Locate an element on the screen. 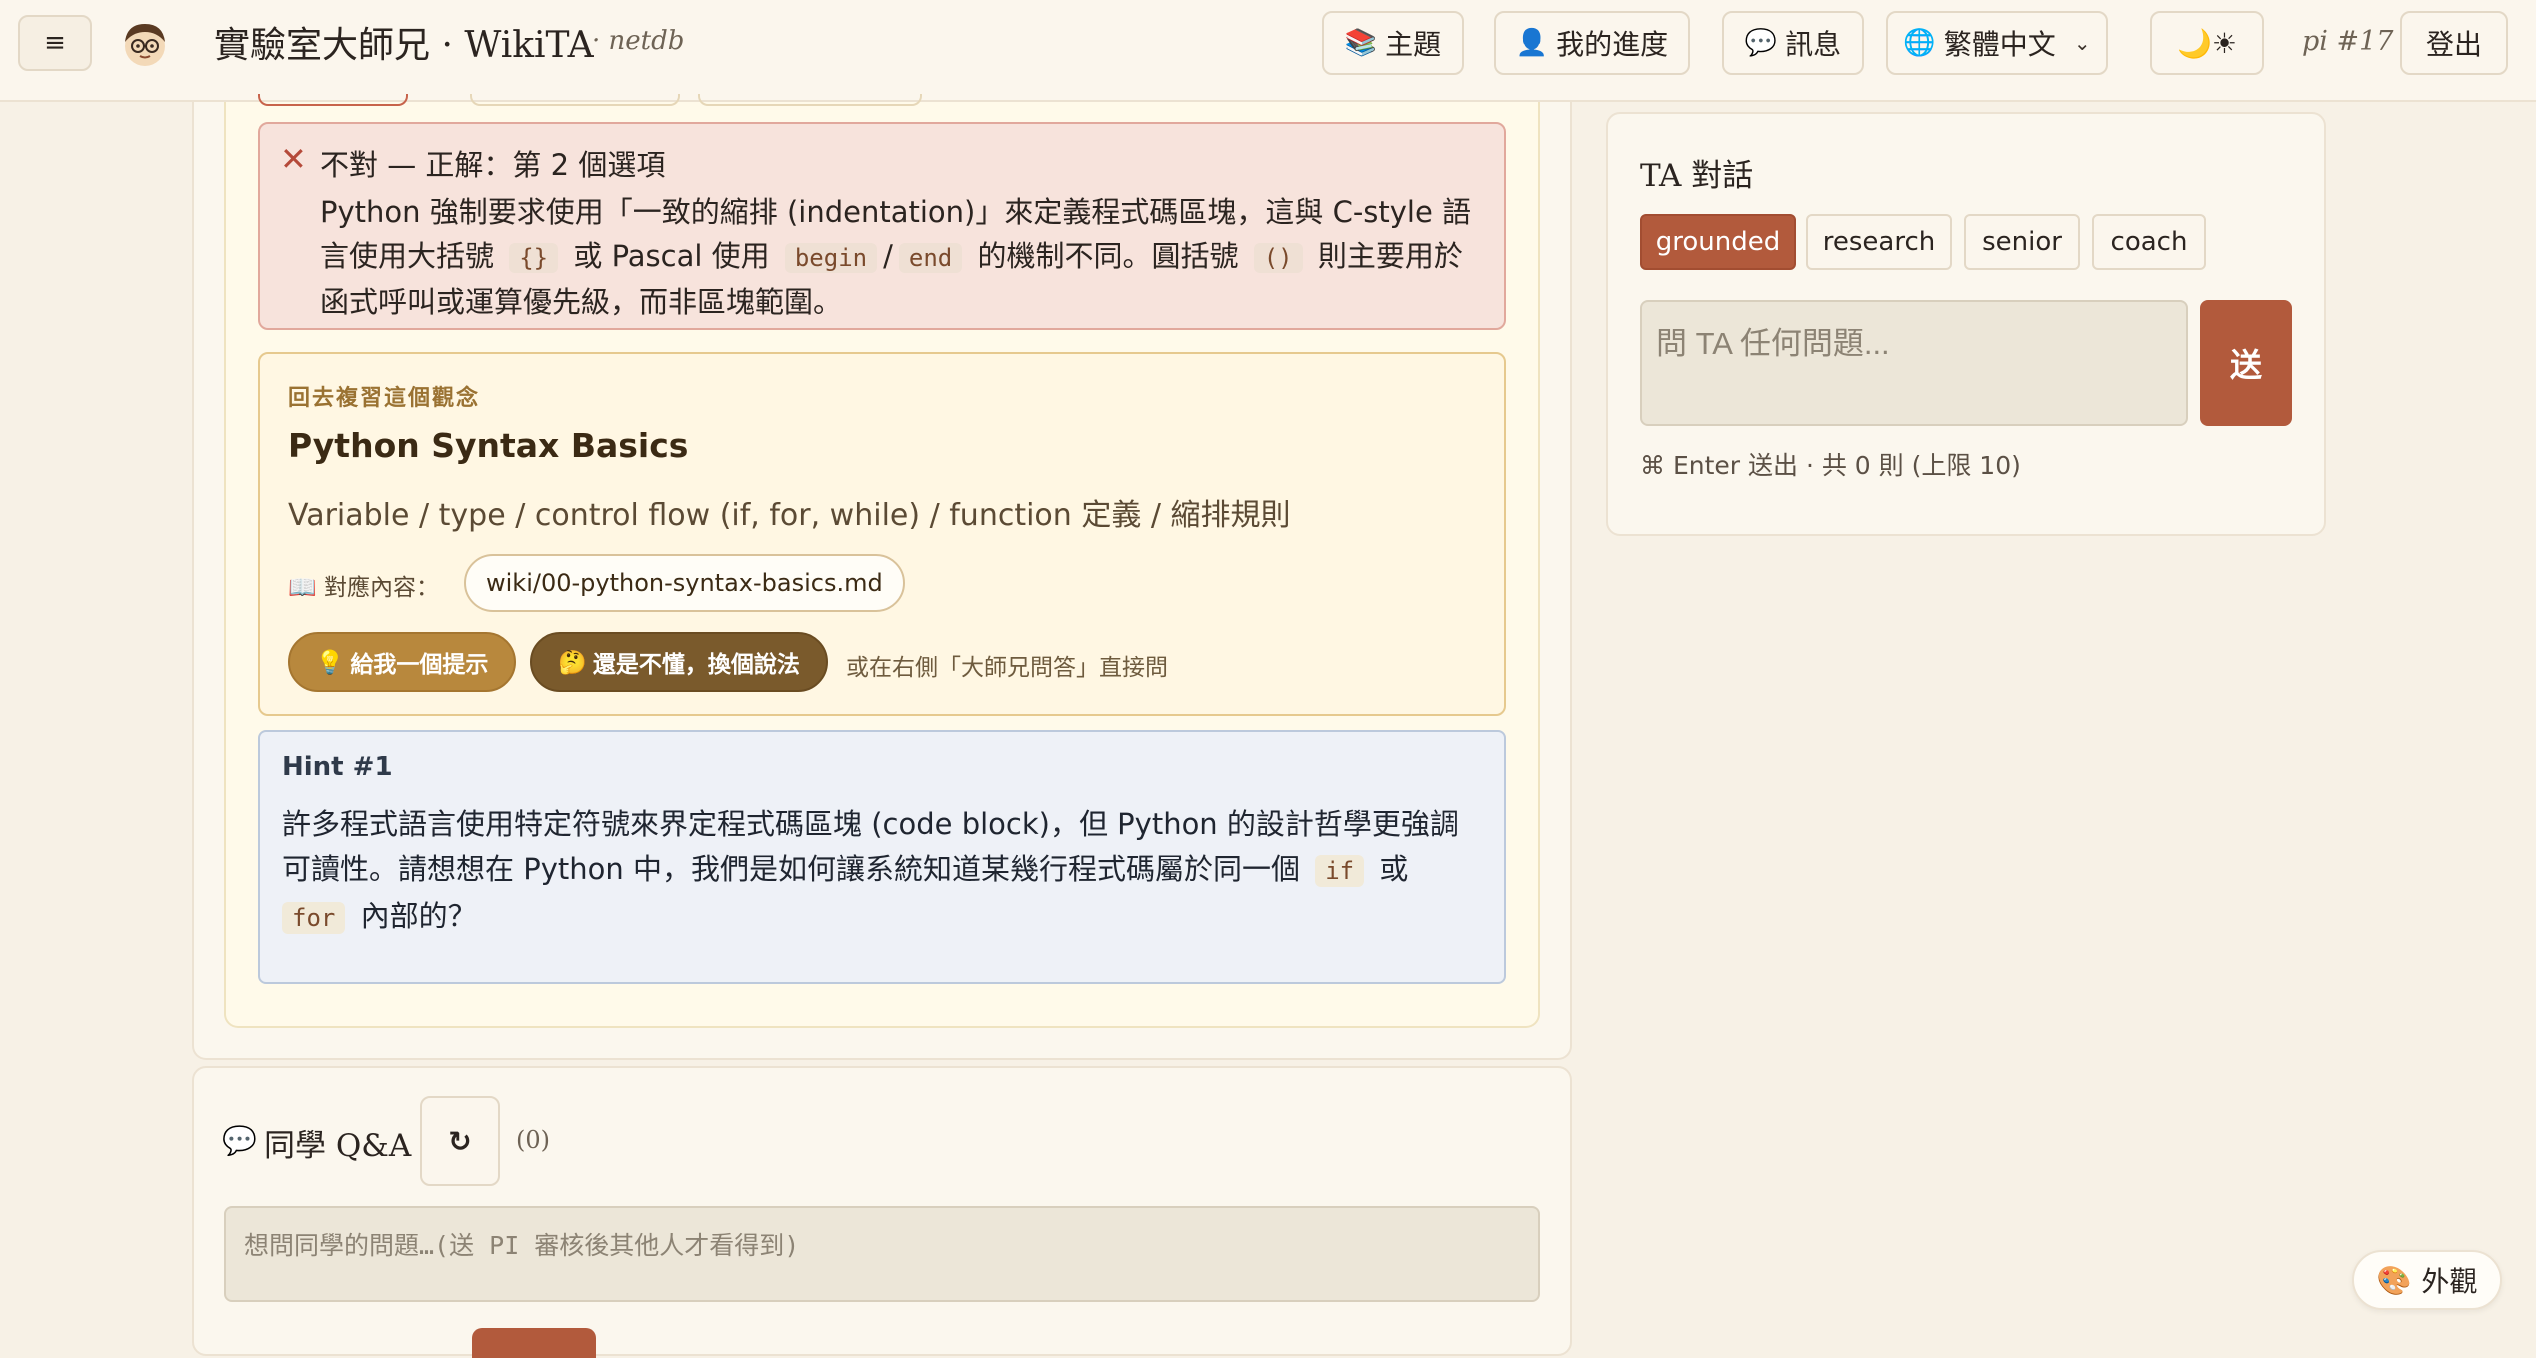 The image size is (2536, 1358). thinking-face-icon: 🤔 is located at coordinates (572, 662).